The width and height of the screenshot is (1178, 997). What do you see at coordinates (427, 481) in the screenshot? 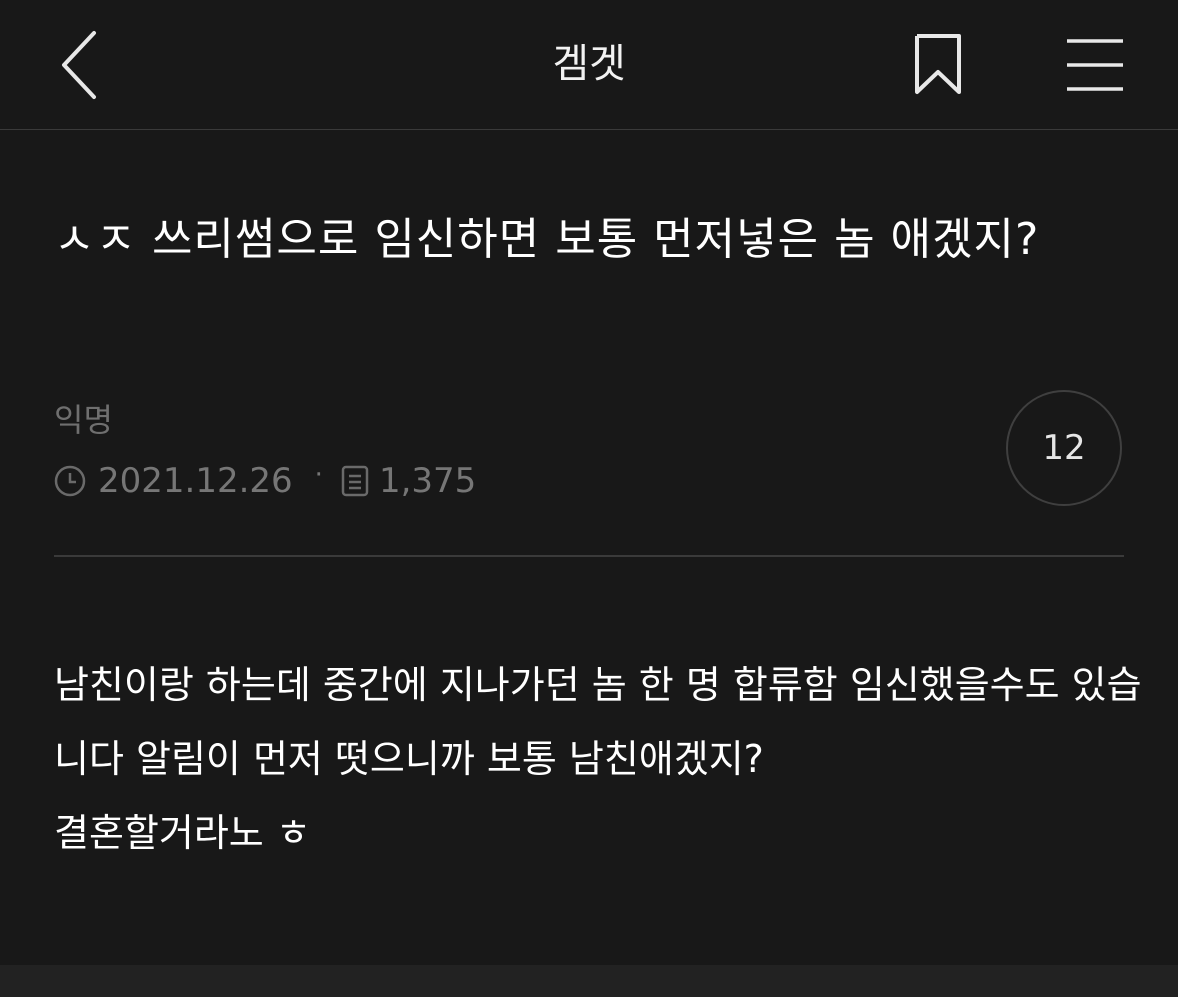
I see `view-count: 1,375` at bounding box center [427, 481].